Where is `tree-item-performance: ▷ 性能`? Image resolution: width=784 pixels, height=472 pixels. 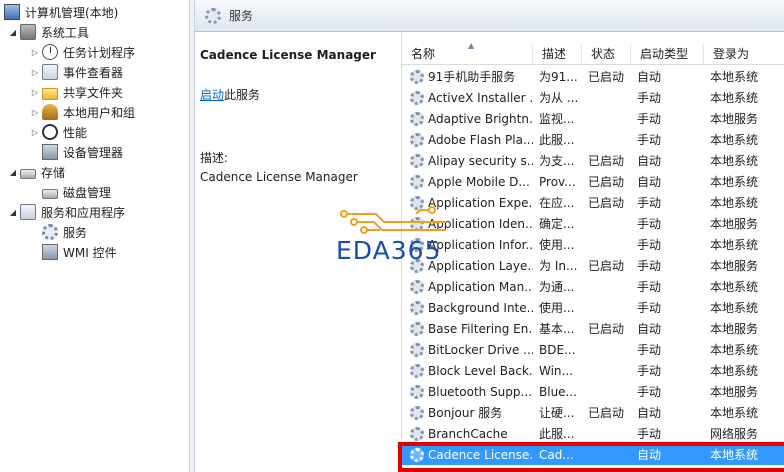
tree-item-performance: ▷ 性能 is located at coordinates (58, 132).